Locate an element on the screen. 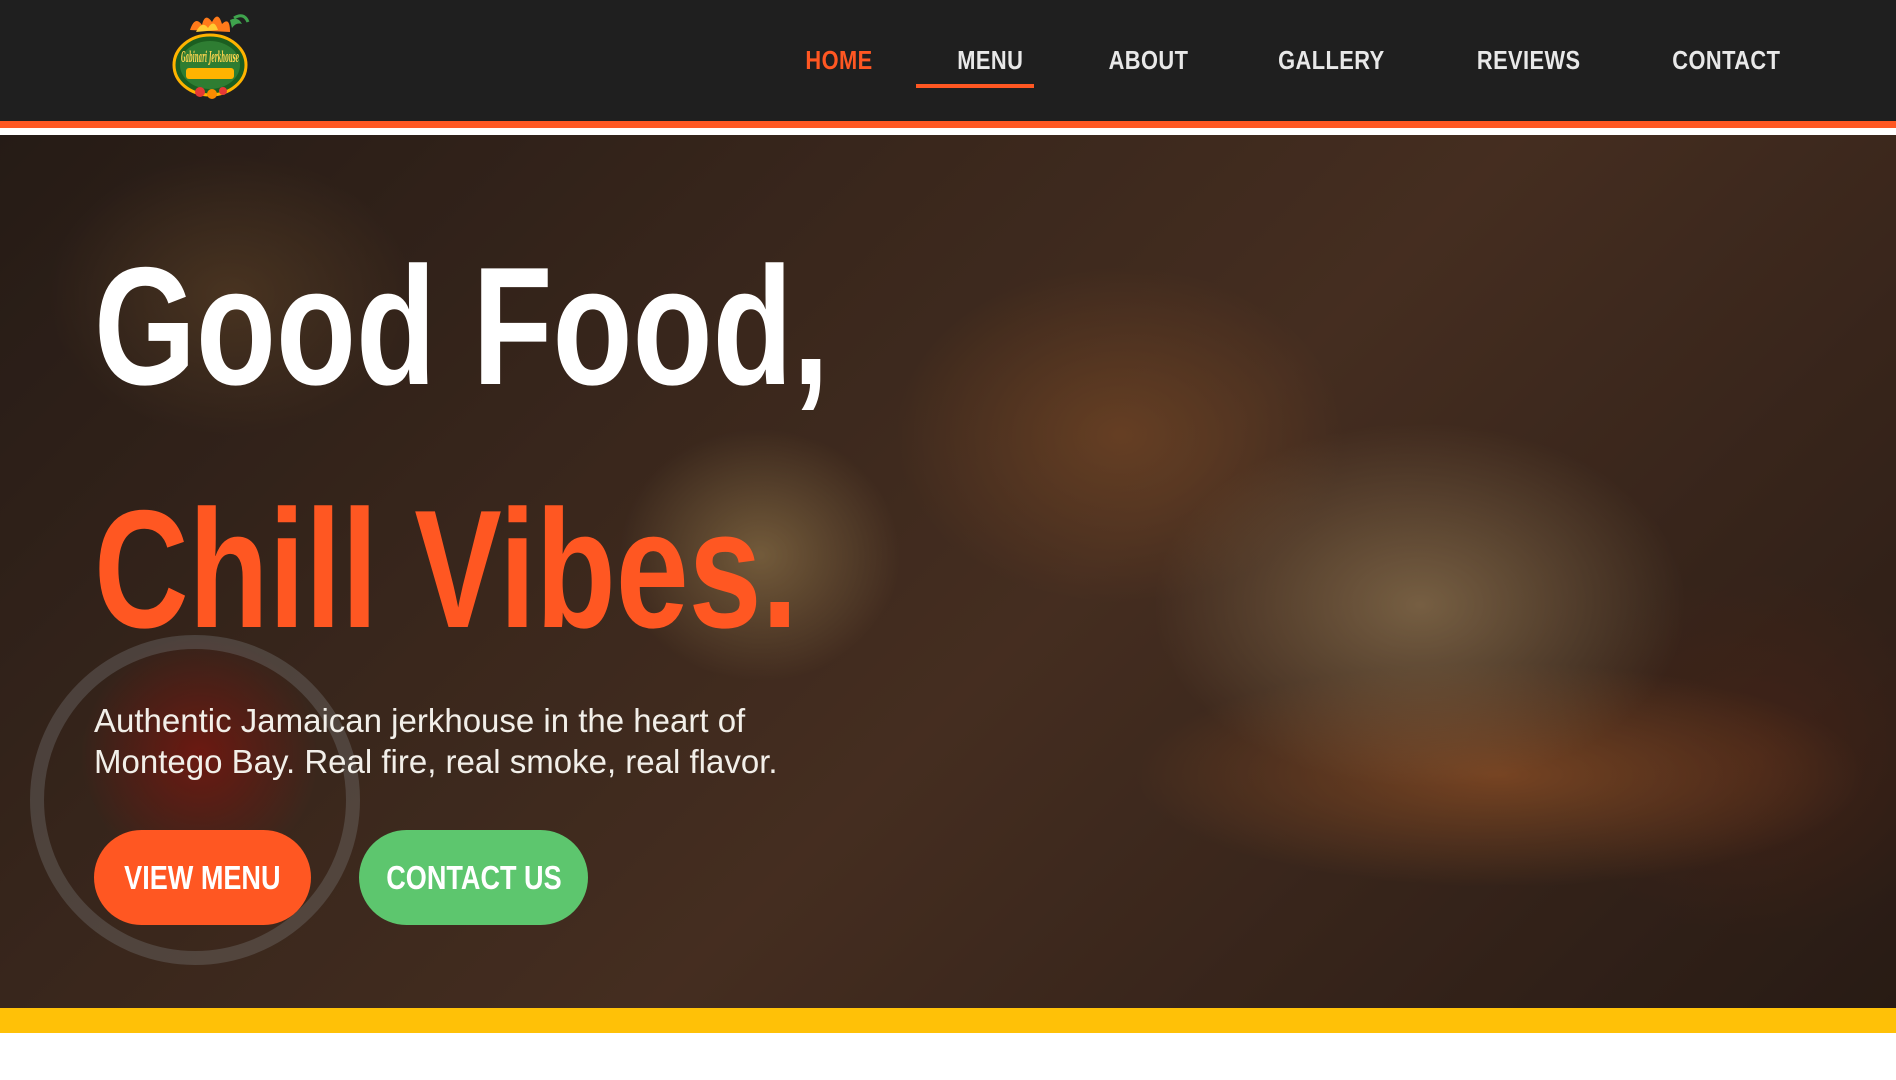  nav-home: HOME is located at coordinates (838, 60).